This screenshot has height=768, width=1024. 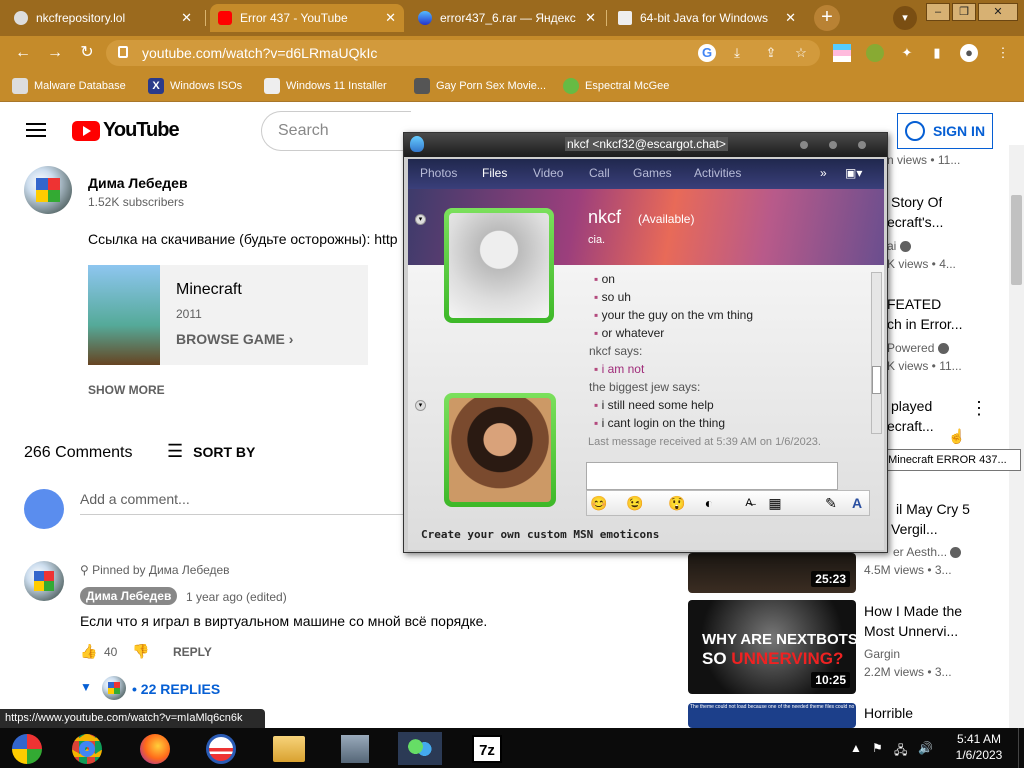 I want to click on share-icon: ⇪, so click(x=771, y=53).